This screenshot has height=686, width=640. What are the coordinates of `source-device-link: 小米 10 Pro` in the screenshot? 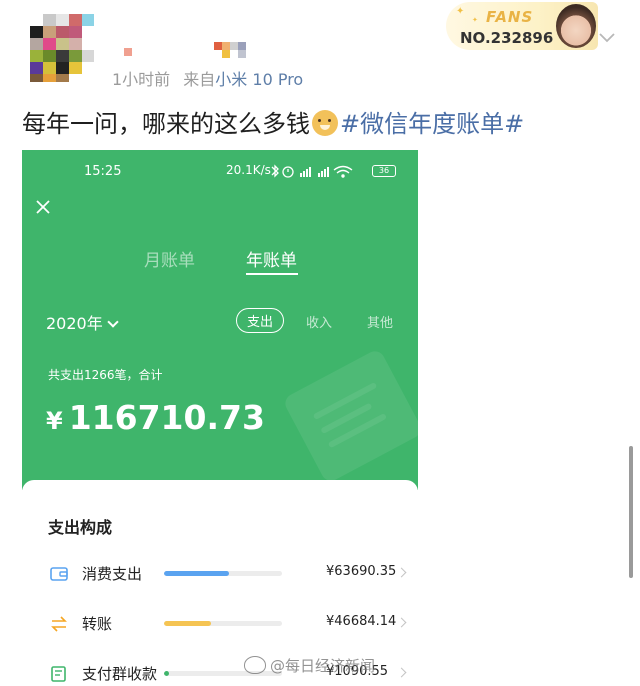 It's located at (259, 79).